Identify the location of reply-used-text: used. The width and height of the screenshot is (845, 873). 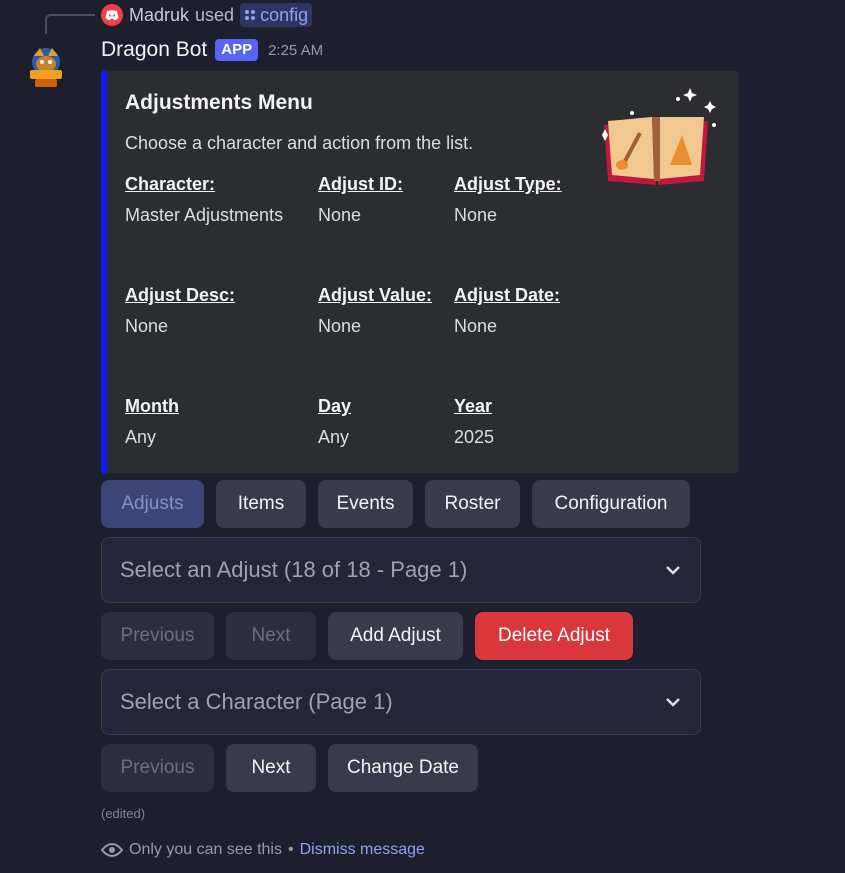
(215, 14).